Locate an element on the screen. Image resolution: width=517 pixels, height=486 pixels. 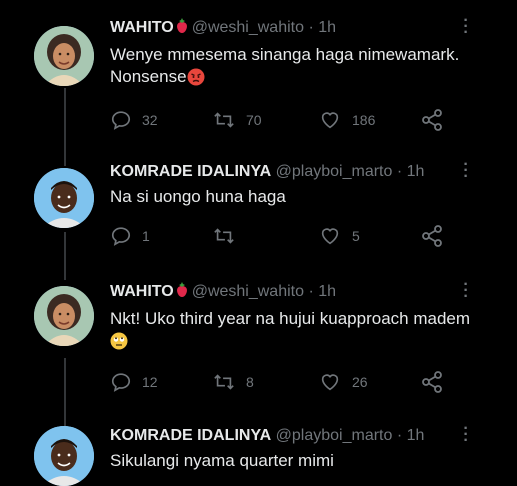
reply-button: 32 is located at coordinates (134, 120).